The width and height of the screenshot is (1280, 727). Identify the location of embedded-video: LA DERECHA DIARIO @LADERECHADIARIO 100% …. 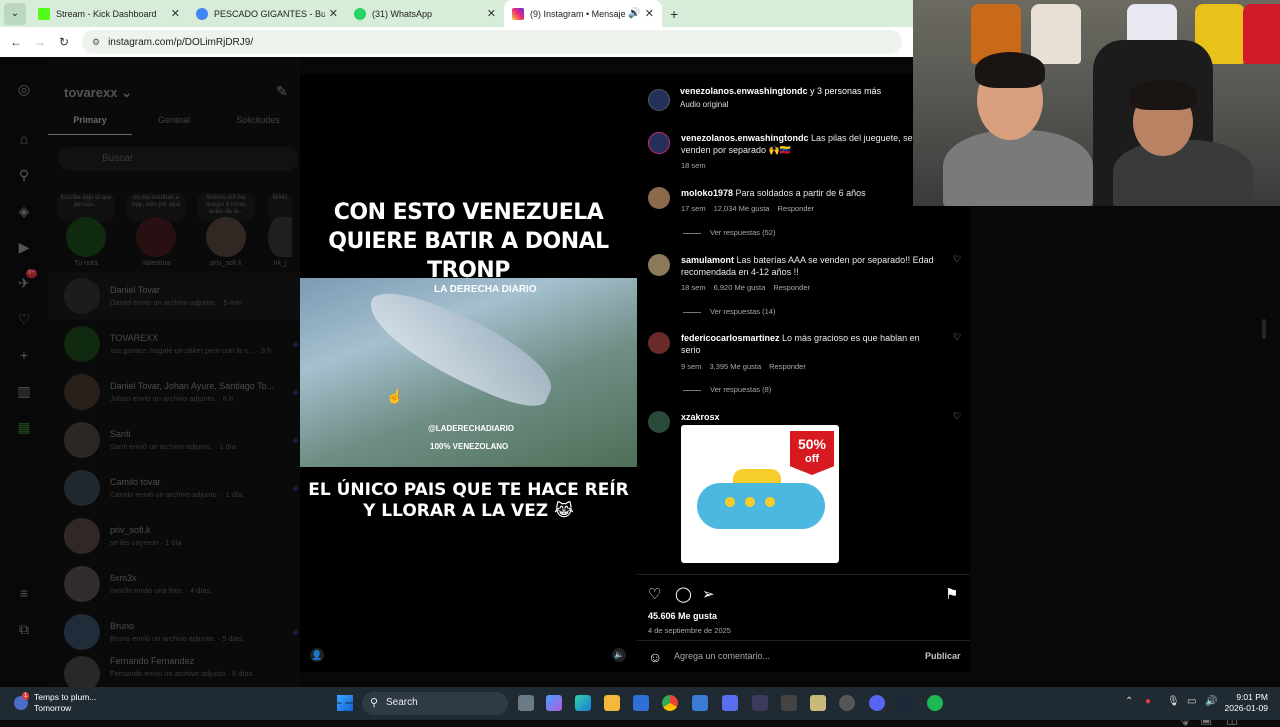
(468, 372).